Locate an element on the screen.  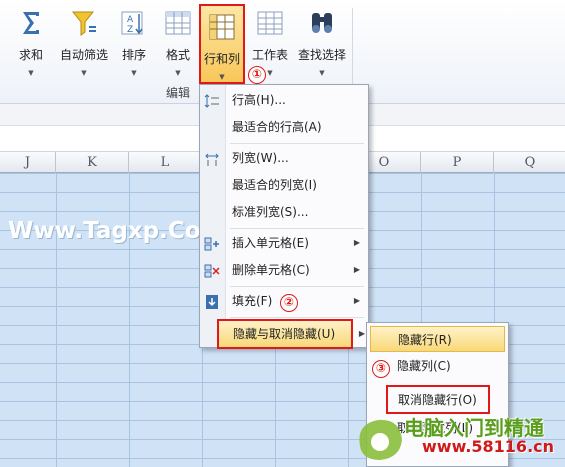
svg-text: A is located at coordinates (130, 20).